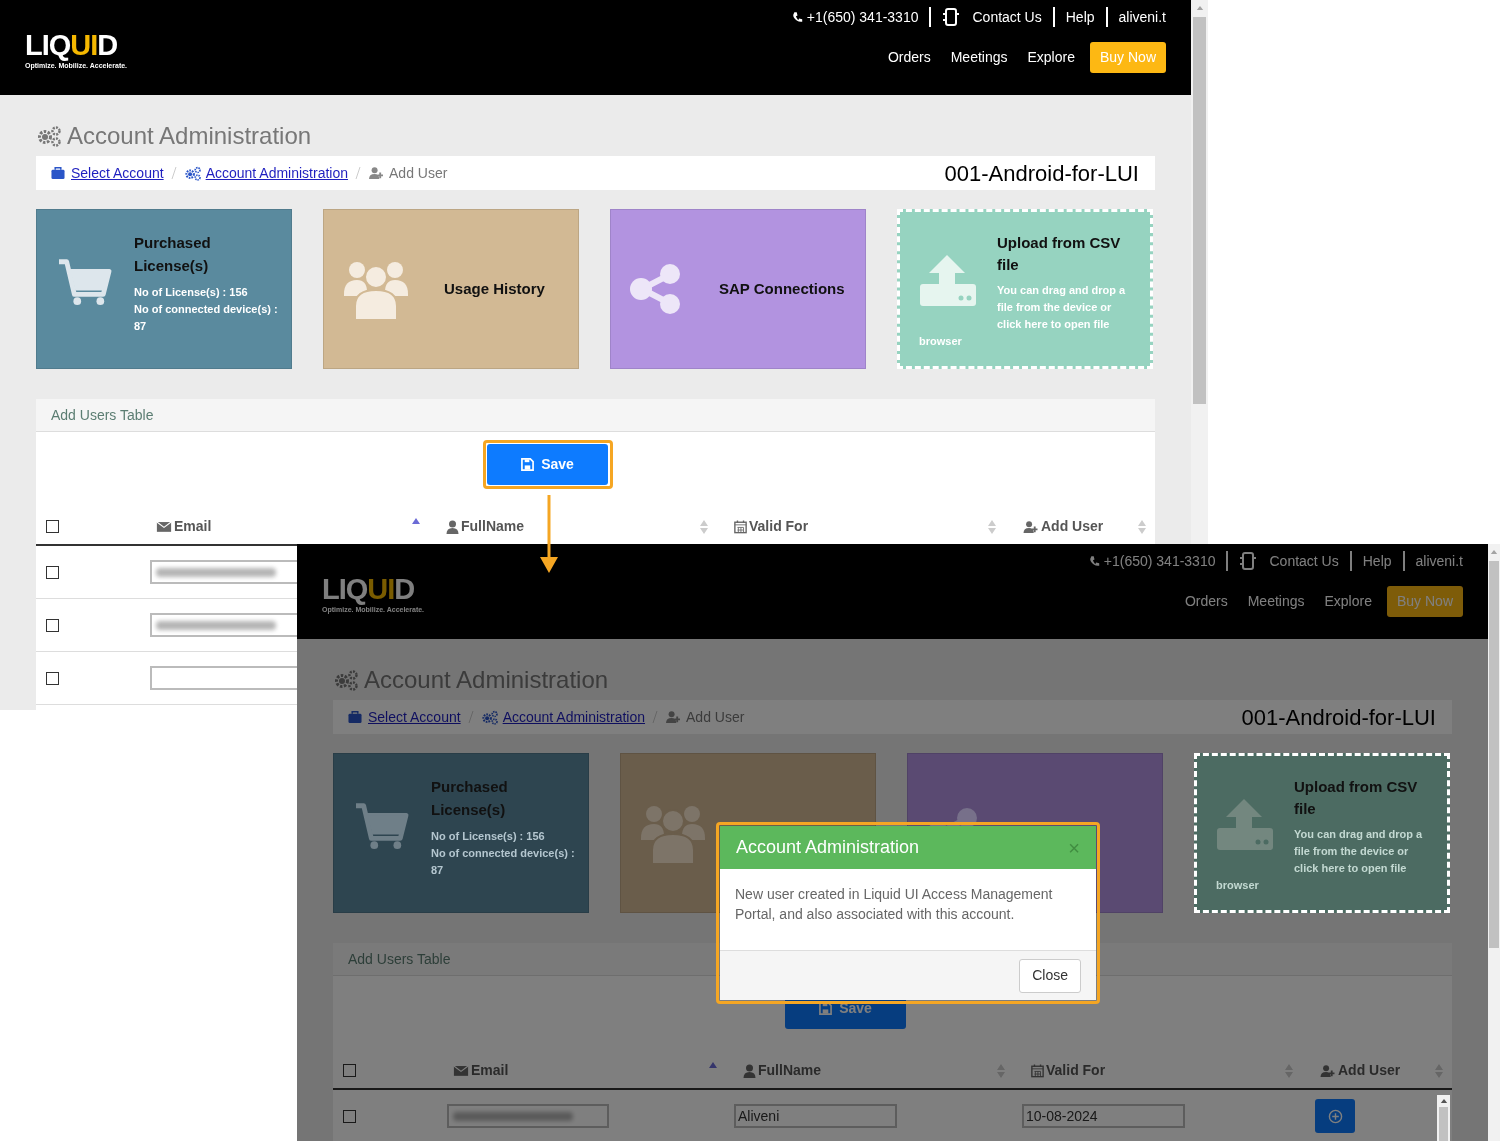 Image resolution: width=1500 pixels, height=1141 pixels. What do you see at coordinates (782, 288) in the screenshot?
I see `card-title: SAP Connections` at bounding box center [782, 288].